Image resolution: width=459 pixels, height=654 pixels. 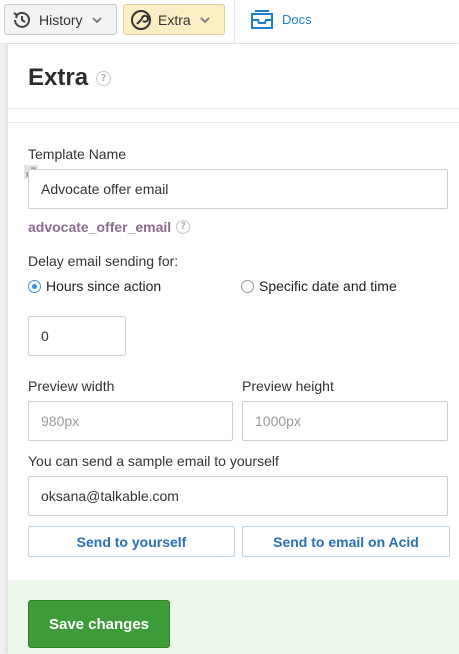 What do you see at coordinates (100, 227) in the screenshot?
I see `template-slug-text: advocate_offer_email` at bounding box center [100, 227].